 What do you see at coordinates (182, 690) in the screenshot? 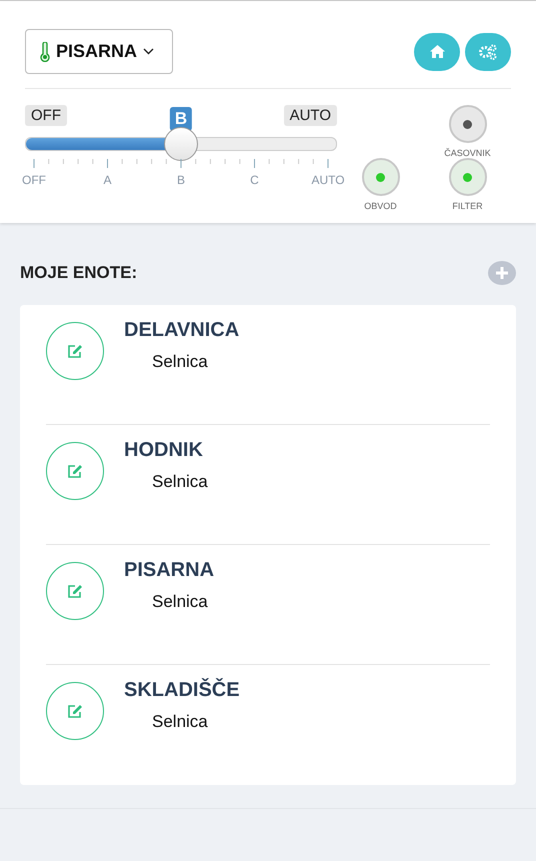
I see `unit-name: SKLADIŠČE` at bounding box center [182, 690].